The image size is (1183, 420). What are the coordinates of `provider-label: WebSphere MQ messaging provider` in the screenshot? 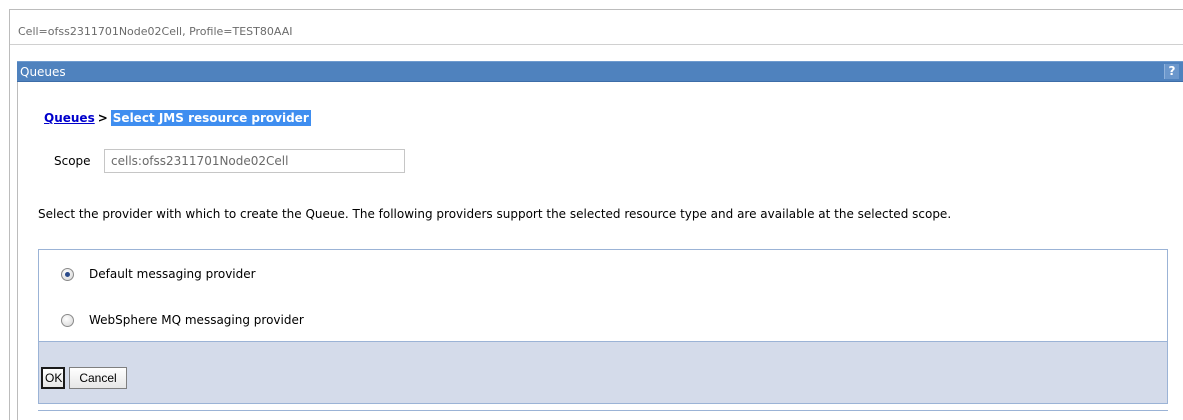 It's located at (196, 320).